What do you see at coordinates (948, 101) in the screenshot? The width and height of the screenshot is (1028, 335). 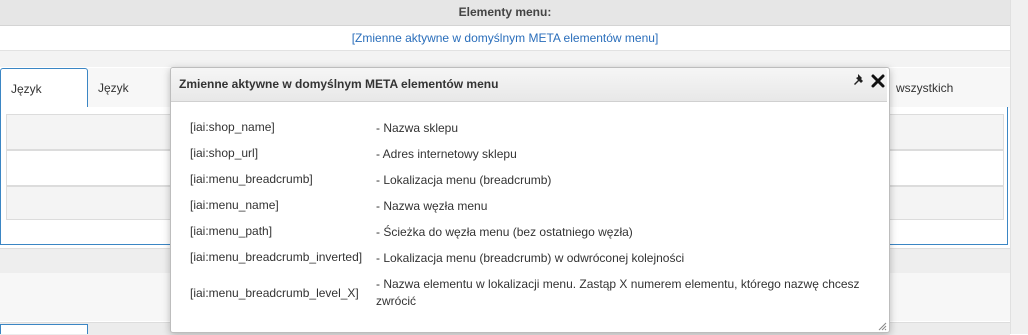 I see `tab-all-languages: wszystkich językach` at bounding box center [948, 101].